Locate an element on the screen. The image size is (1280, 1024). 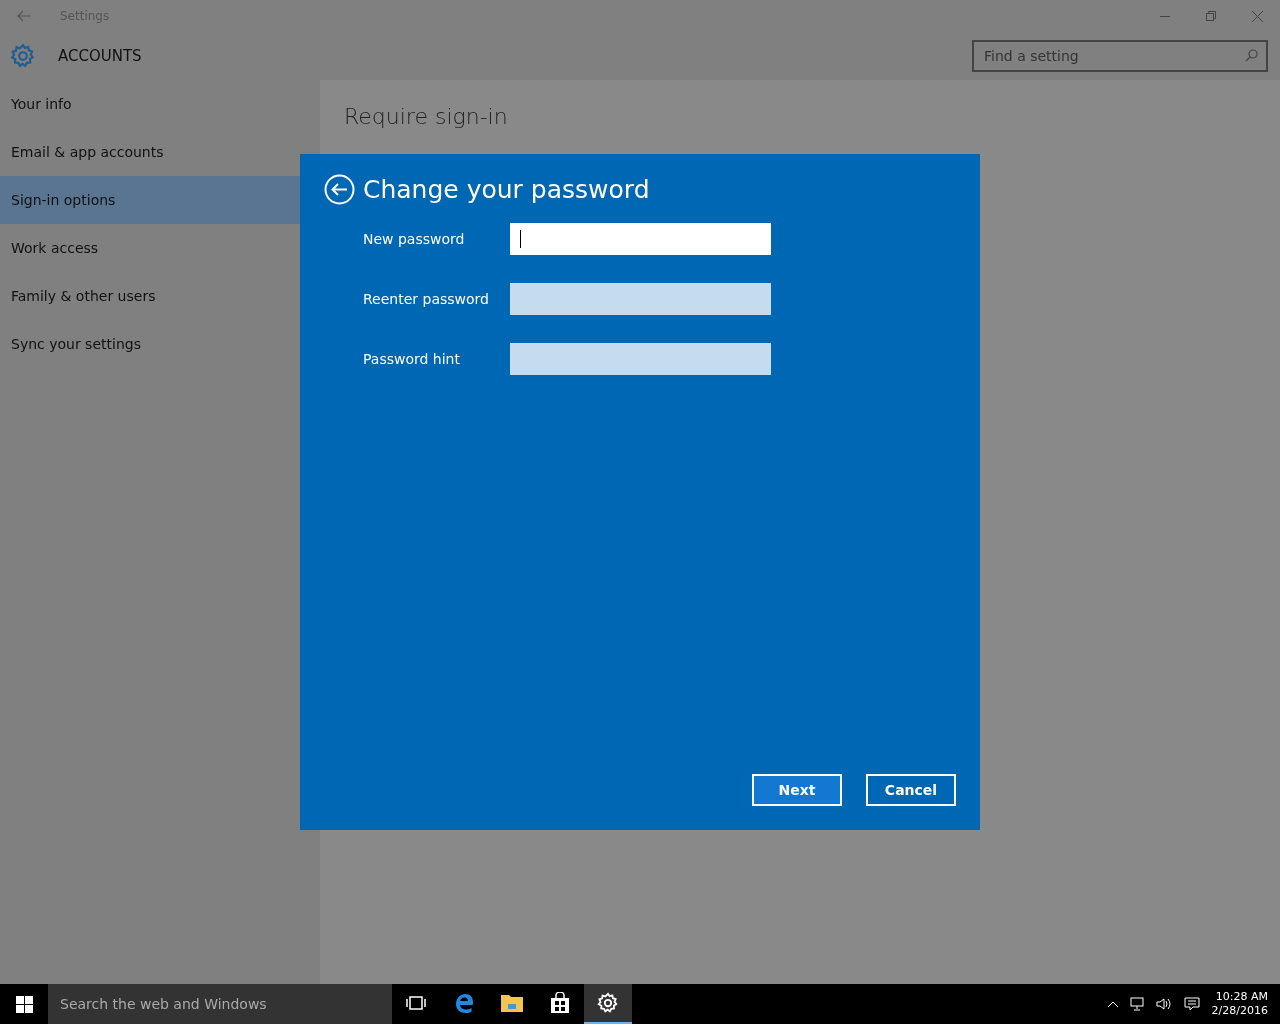
sidebar-item: Your info is located at coordinates (160, 104).